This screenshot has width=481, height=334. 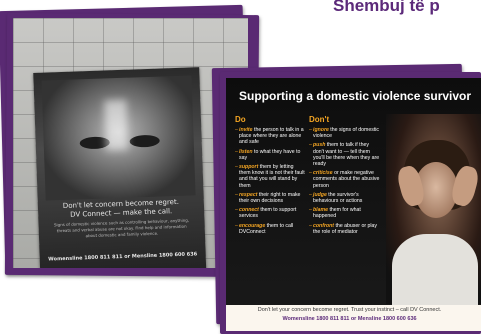 I want to click on do-item: encourage them to call DVConnect, so click(x=270, y=229).